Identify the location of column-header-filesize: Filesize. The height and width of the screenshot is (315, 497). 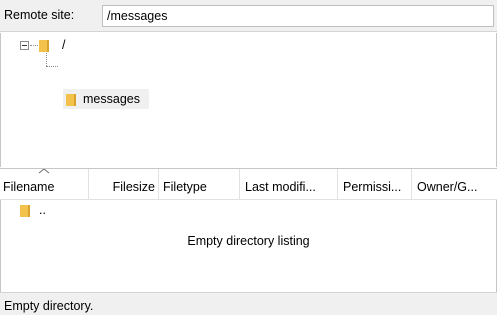
(123, 185).